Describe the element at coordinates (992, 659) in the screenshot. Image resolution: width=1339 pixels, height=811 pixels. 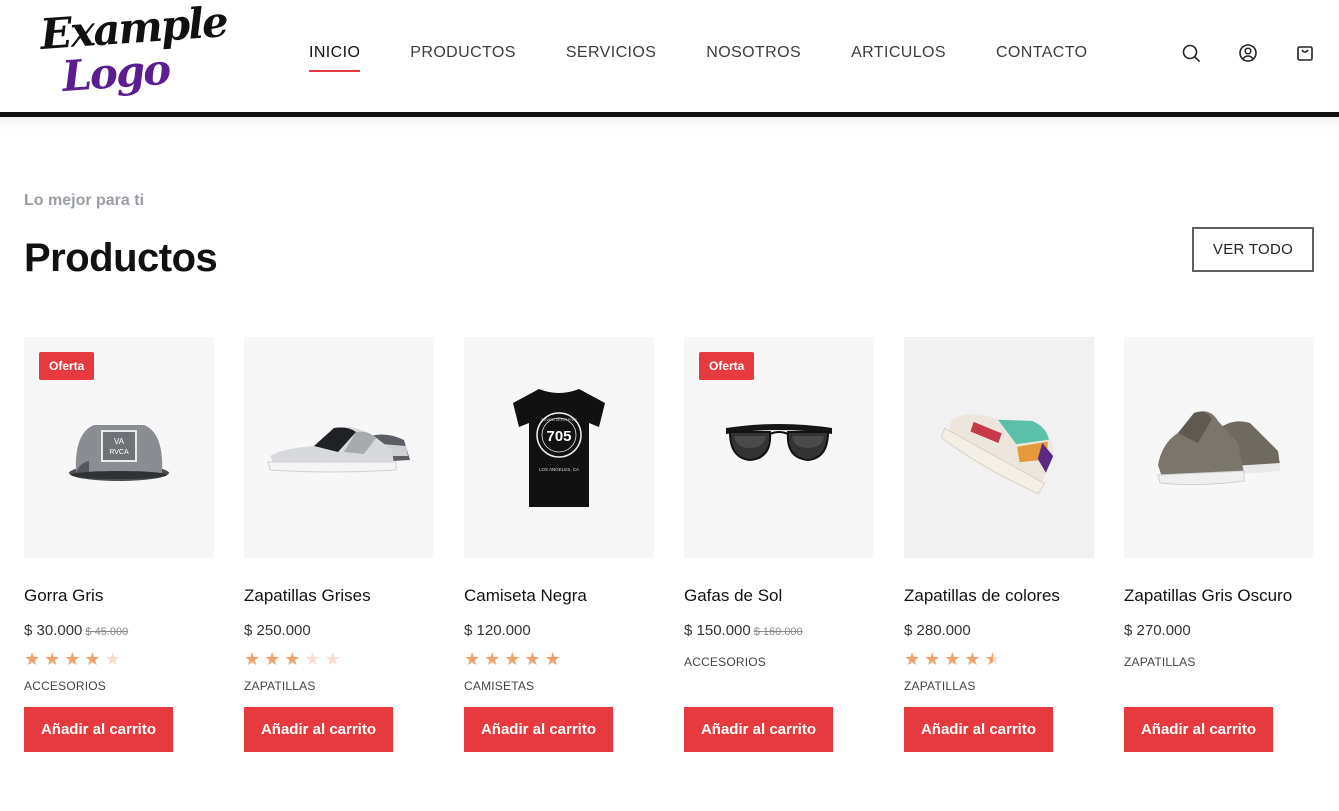
I see `half-star-icon: ★` at that location.